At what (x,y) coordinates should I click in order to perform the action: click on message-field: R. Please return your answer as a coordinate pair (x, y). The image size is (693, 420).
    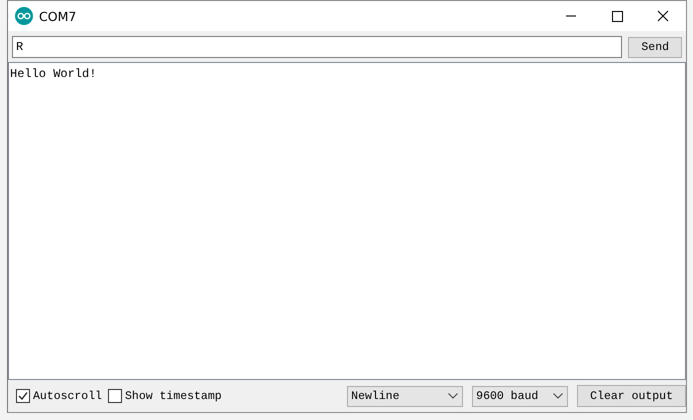
    Looking at the image, I should click on (317, 47).